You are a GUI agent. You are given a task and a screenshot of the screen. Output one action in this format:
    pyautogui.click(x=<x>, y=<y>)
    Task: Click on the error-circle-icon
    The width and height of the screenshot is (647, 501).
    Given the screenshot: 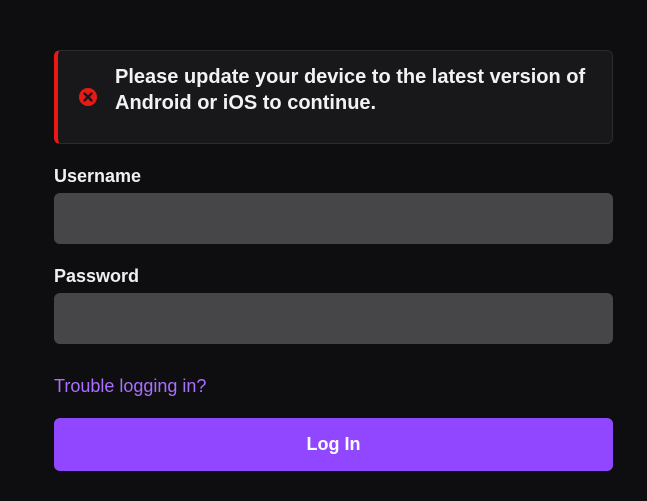 What is the action you would take?
    pyautogui.click(x=88, y=97)
    